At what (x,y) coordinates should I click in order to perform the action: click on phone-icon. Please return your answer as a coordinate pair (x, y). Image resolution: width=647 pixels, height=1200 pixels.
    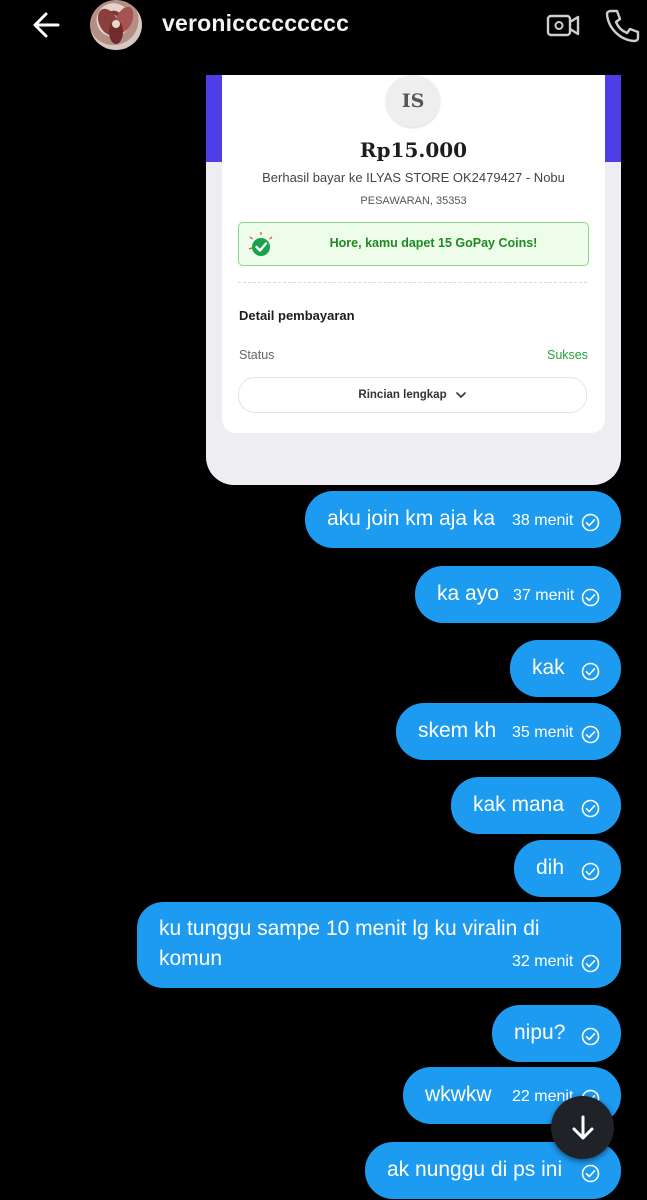
    Looking at the image, I should click on (622, 26).